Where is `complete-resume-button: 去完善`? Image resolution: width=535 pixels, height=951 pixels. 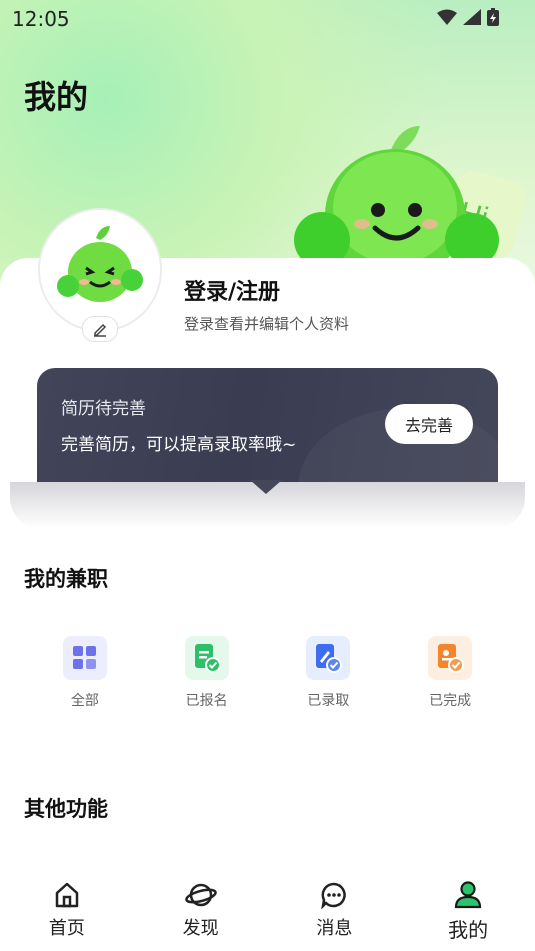 complete-resume-button: 去完善 is located at coordinates (429, 424).